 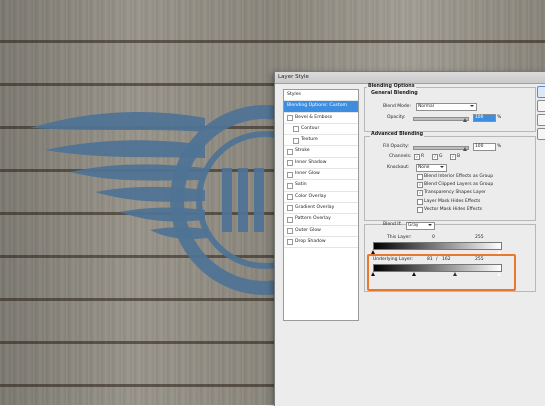 I want to click on general-blending-title: General Blending, so click(x=394, y=93).